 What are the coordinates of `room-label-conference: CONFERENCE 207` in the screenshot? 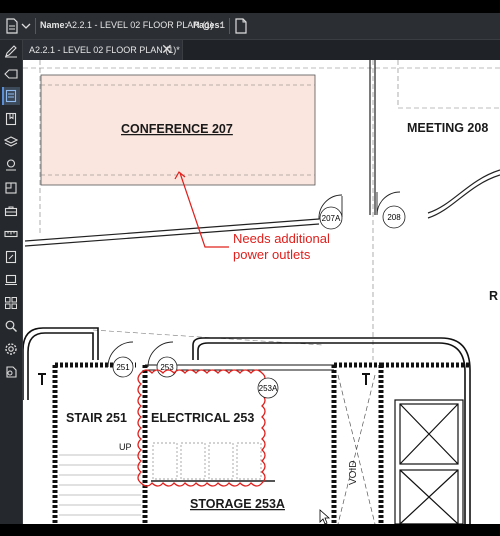 It's located at (177, 129).